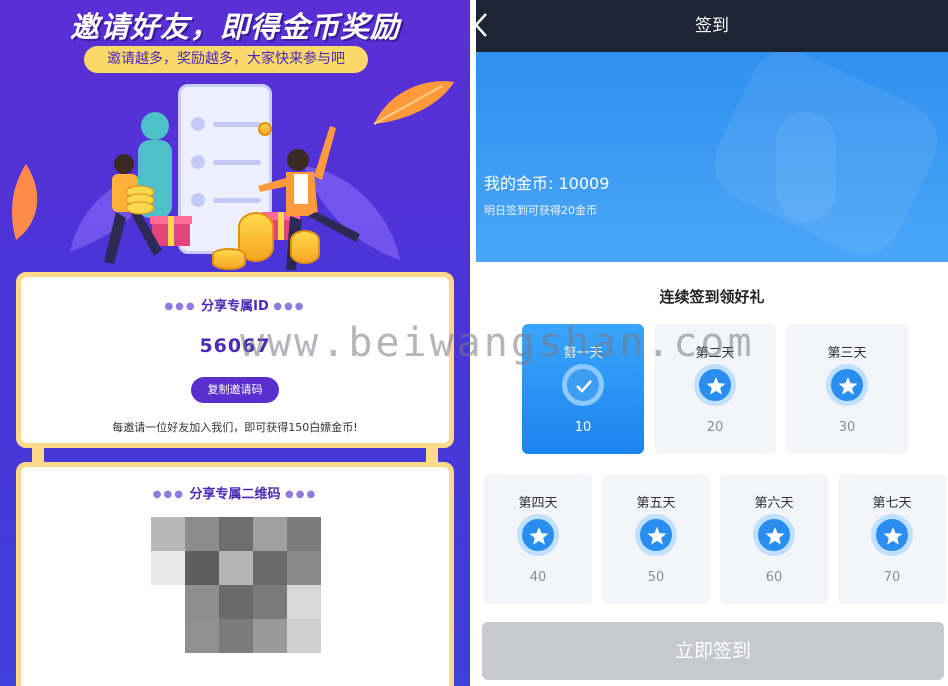  I want to click on my-coins-label: 我的金币: 10009, so click(547, 183).